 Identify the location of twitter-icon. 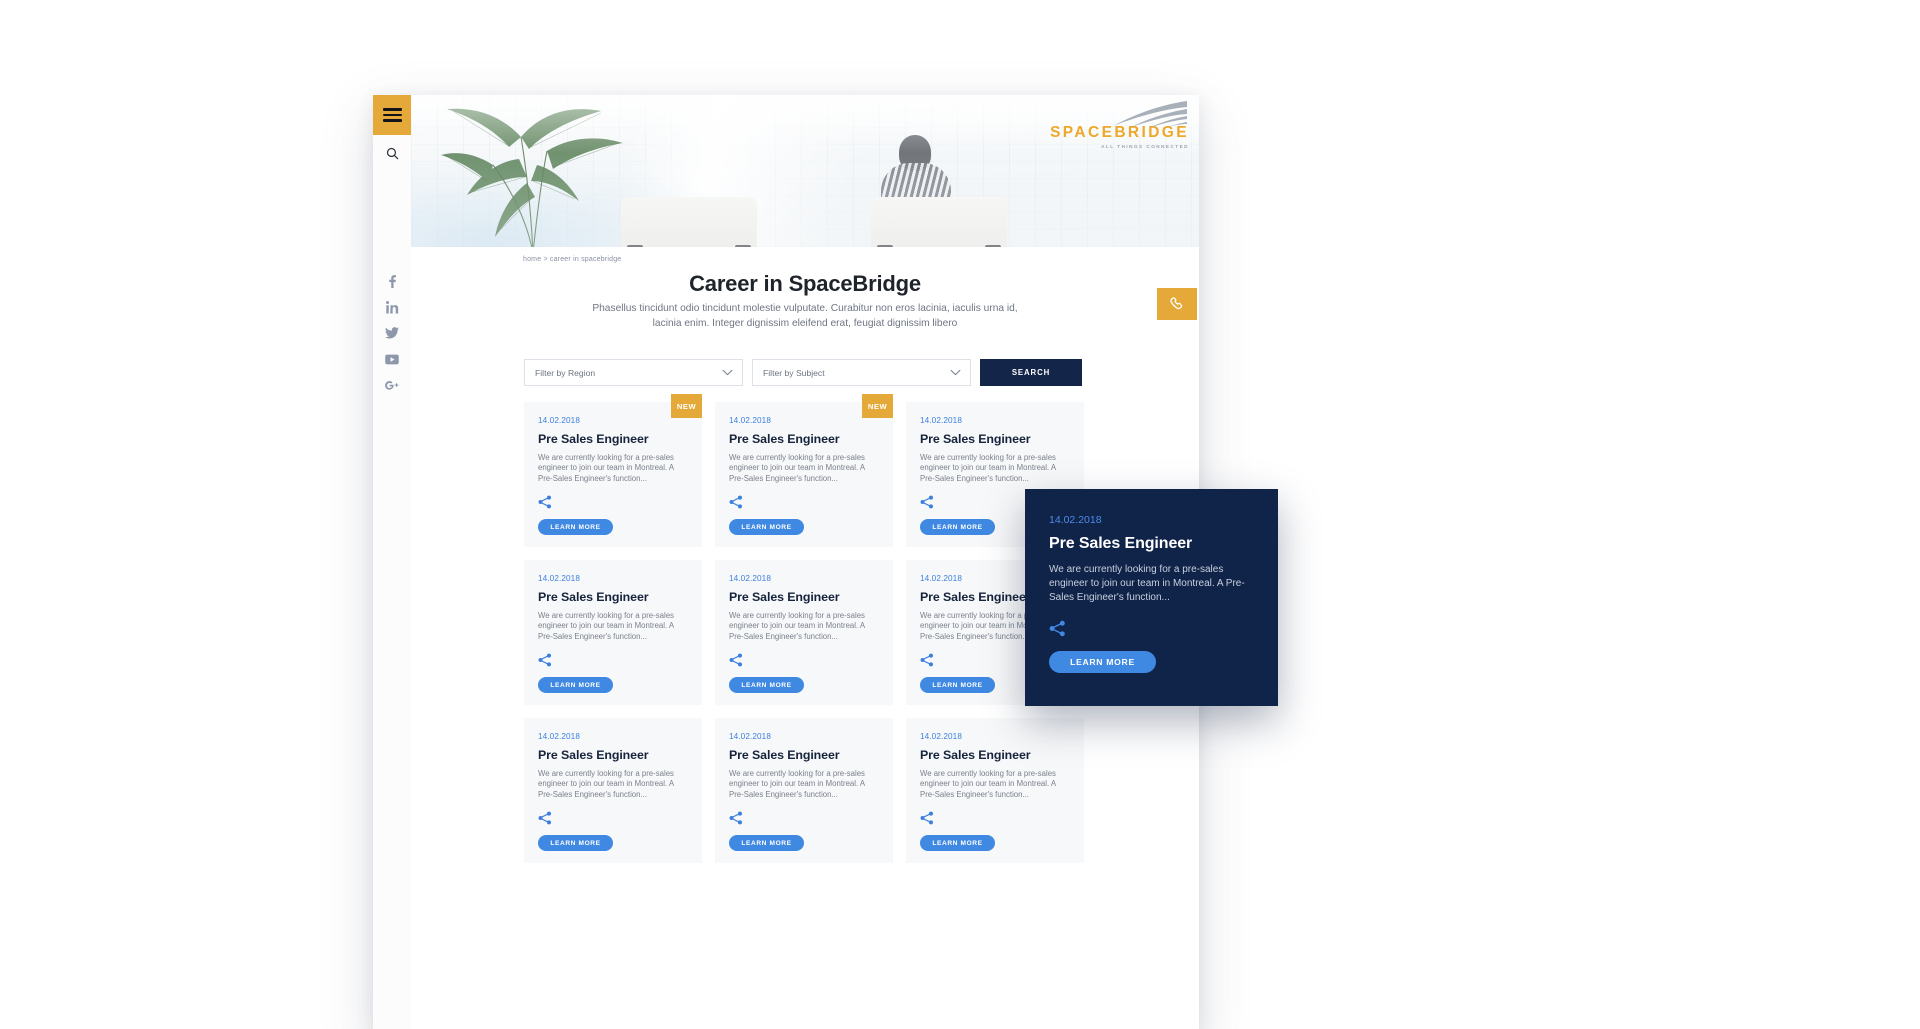
(392, 333).